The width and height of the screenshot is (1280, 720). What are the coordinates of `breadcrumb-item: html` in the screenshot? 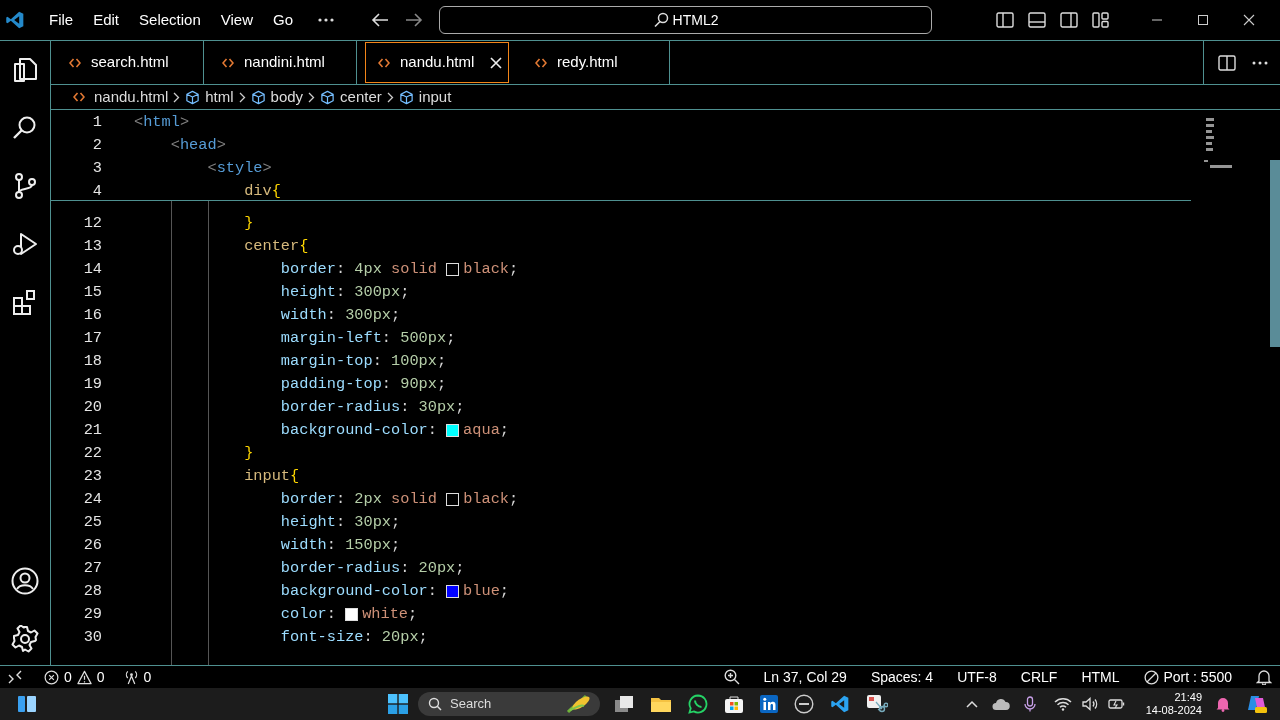 It's located at (219, 97).